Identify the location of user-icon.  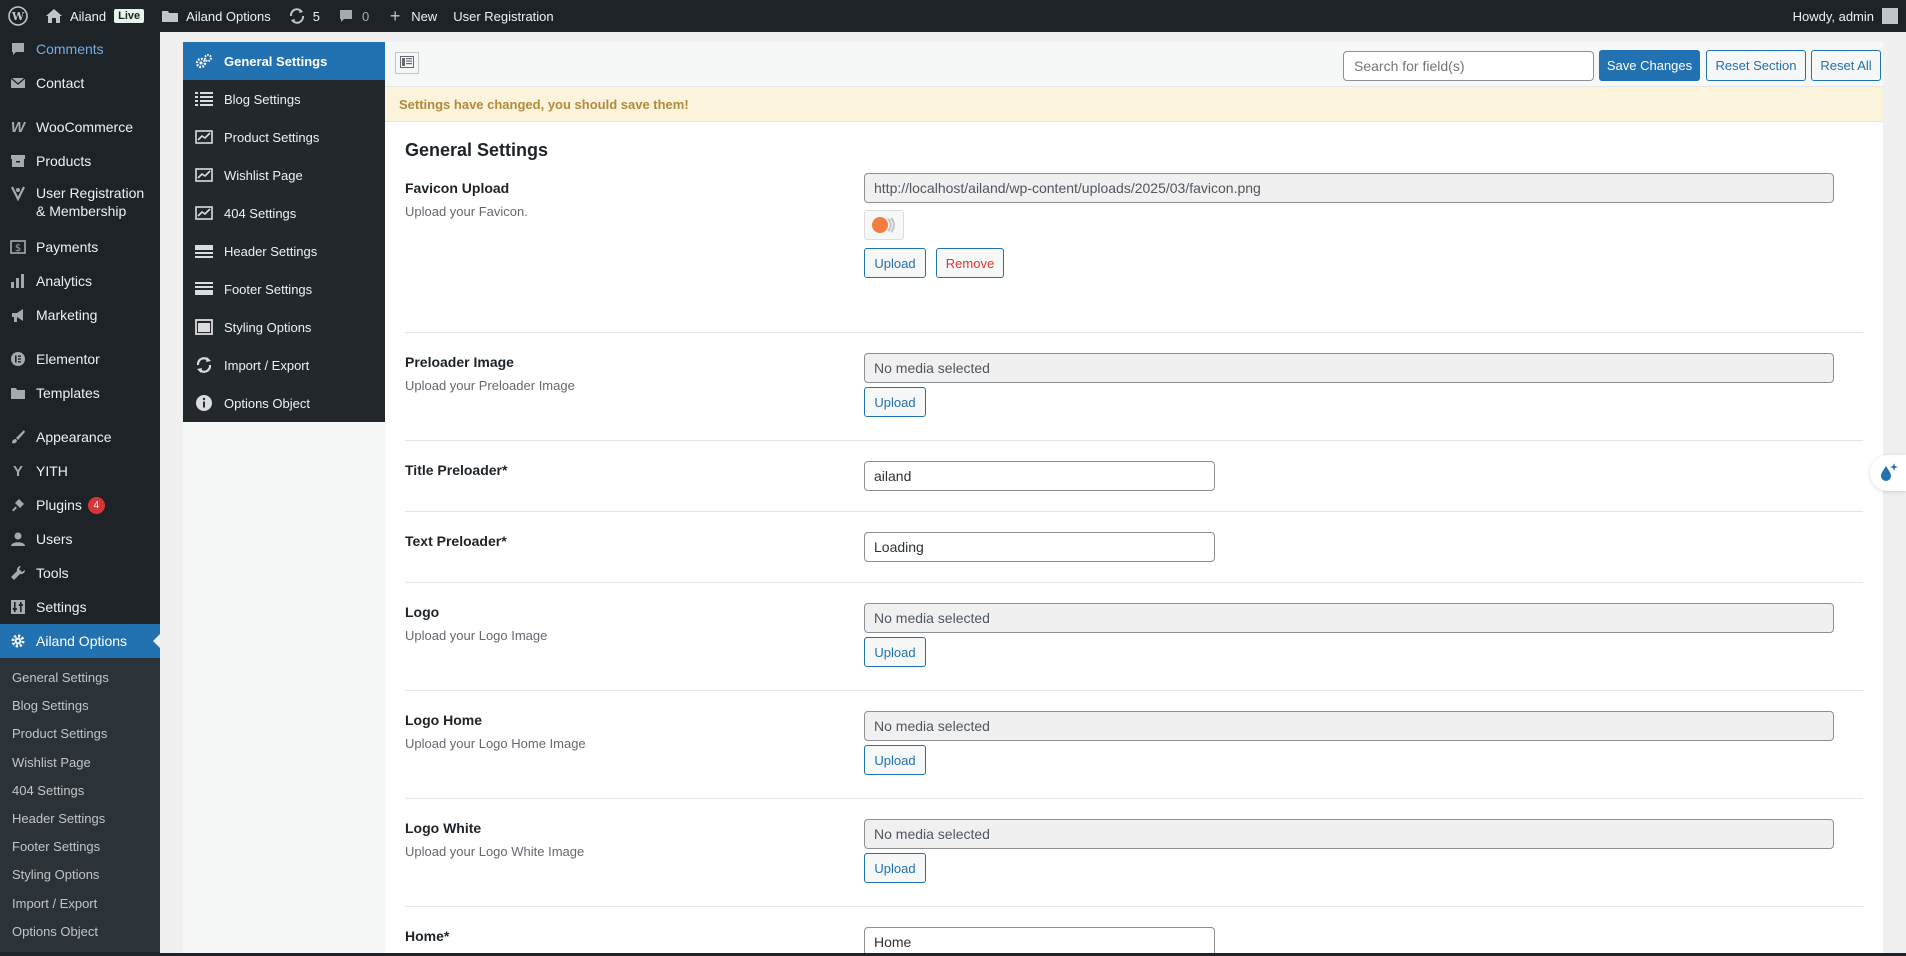
(18, 539).